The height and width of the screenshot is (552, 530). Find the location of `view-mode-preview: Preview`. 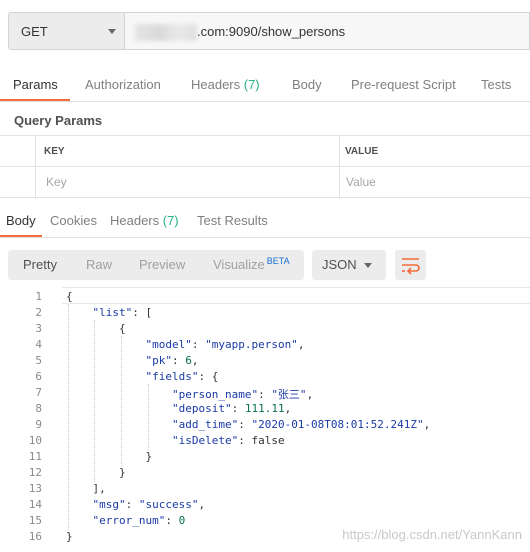

view-mode-preview: Preview is located at coordinates (162, 265).